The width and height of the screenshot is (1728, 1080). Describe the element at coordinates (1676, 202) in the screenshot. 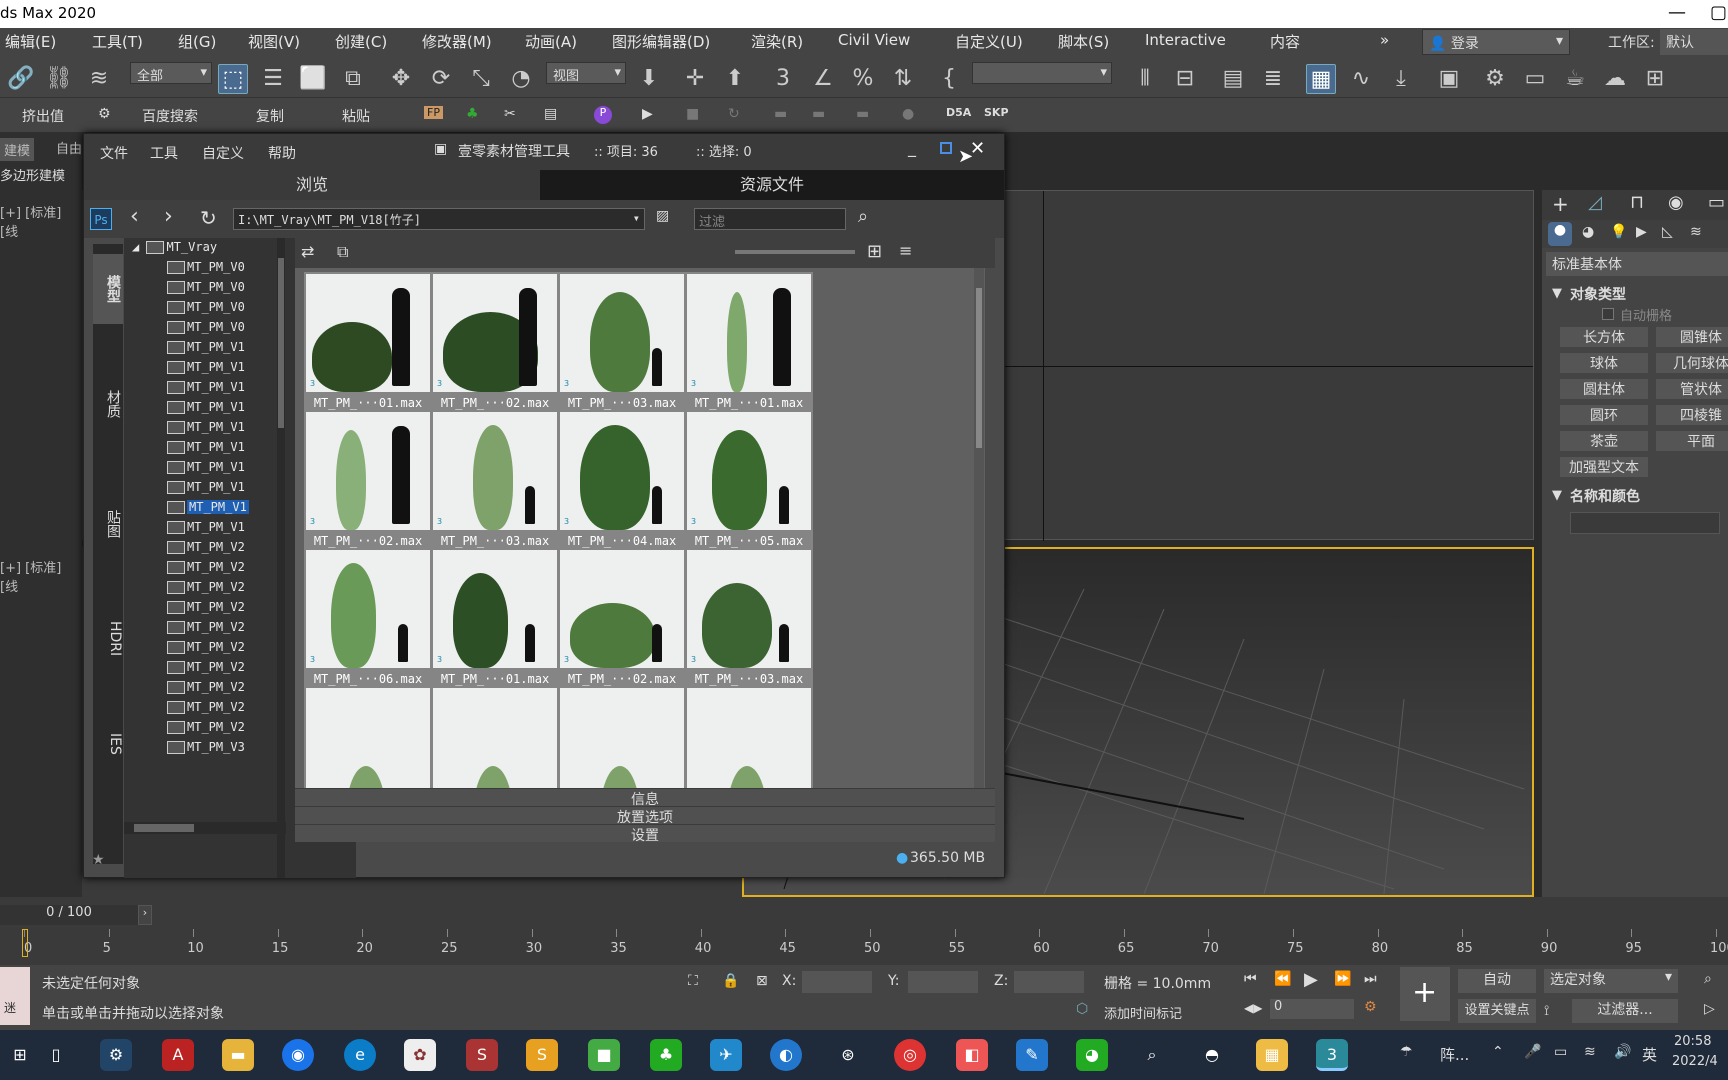

I see `motion-tab-icon: ◉` at that location.